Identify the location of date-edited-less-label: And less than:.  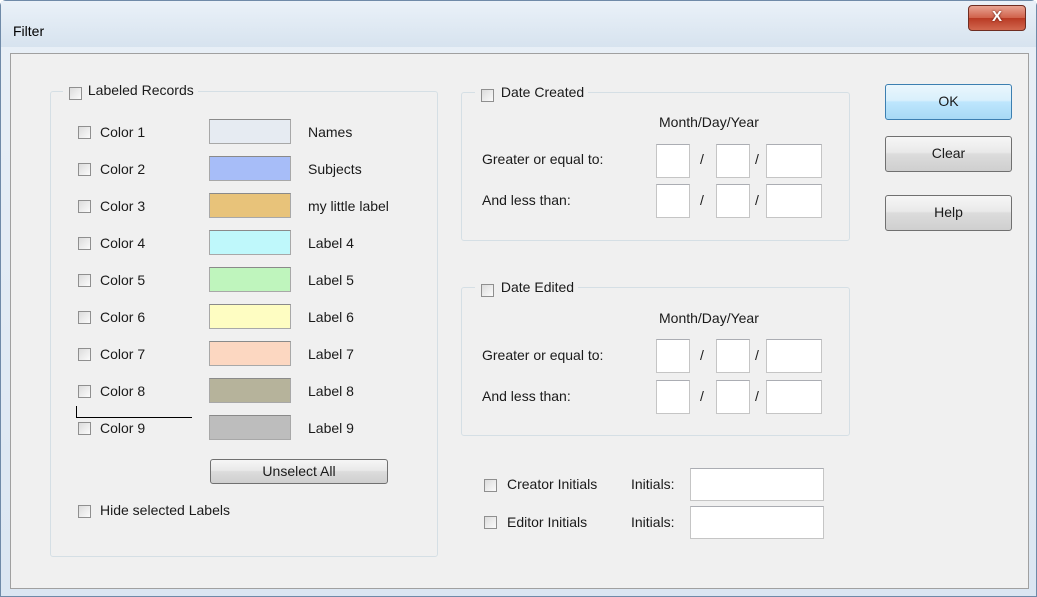
(526, 396).